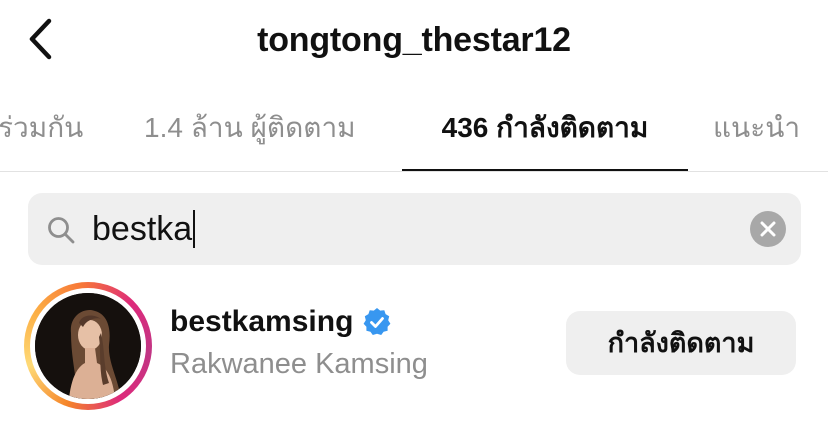  I want to click on search-input: bestka, so click(144, 229).